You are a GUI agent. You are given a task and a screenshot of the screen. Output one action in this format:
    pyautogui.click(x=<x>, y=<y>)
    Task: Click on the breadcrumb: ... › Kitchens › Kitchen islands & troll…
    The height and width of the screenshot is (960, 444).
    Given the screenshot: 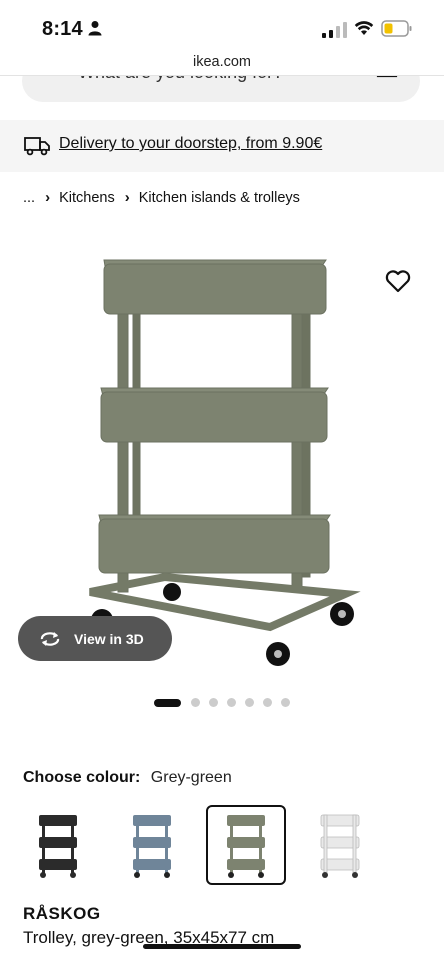 What is the action you would take?
    pyautogui.click(x=161, y=197)
    